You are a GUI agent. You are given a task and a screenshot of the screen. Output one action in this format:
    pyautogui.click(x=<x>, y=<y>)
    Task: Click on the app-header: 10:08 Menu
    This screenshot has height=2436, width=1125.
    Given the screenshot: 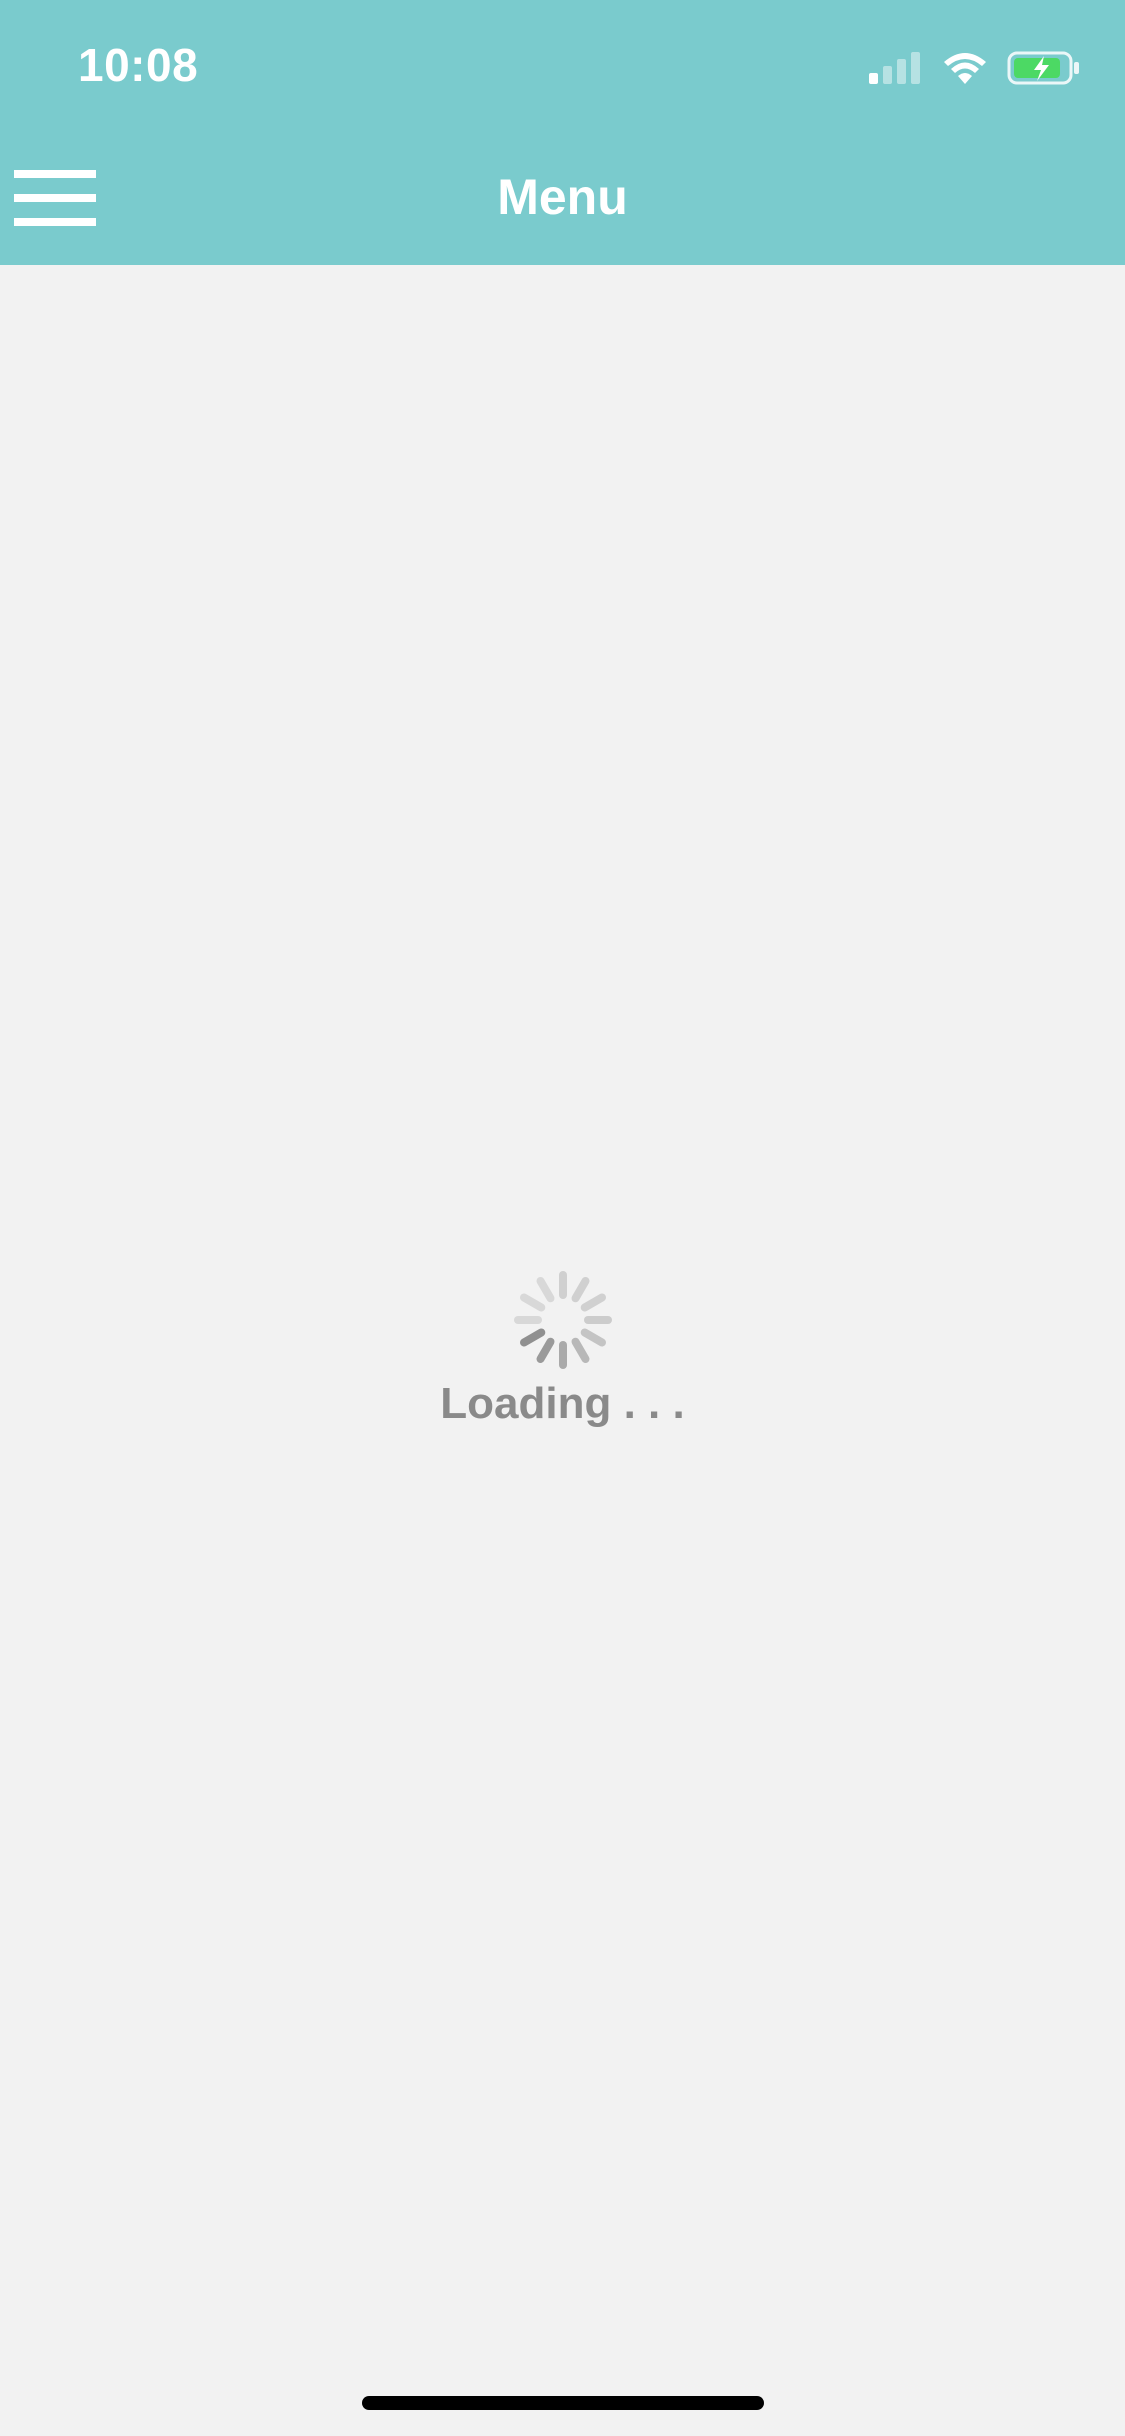 What is the action you would take?
    pyautogui.click(x=562, y=132)
    